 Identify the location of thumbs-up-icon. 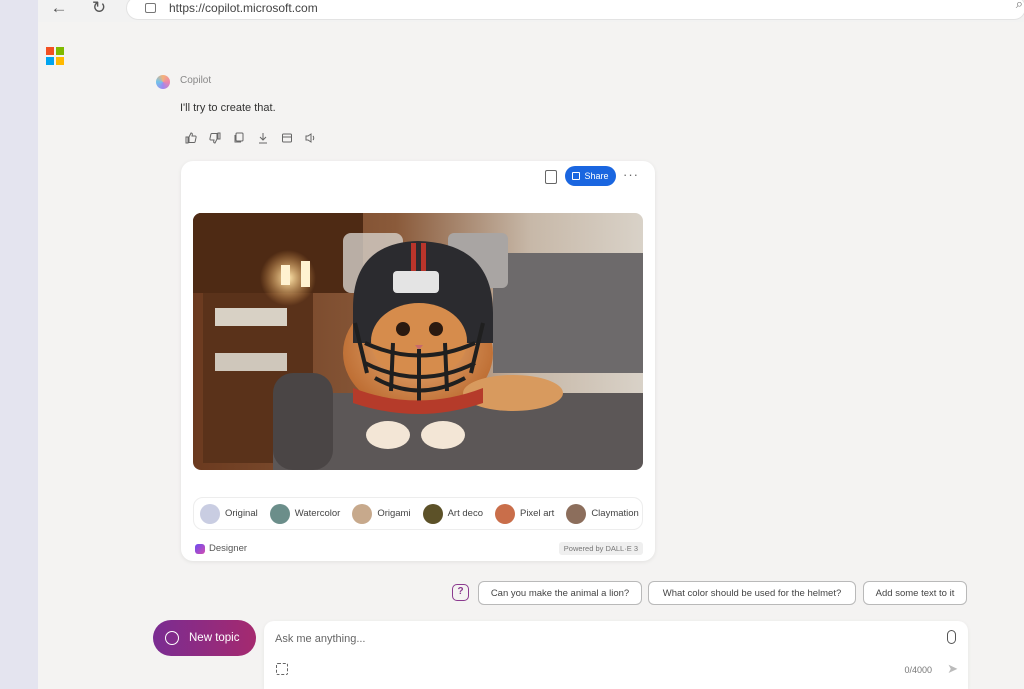
(191, 138).